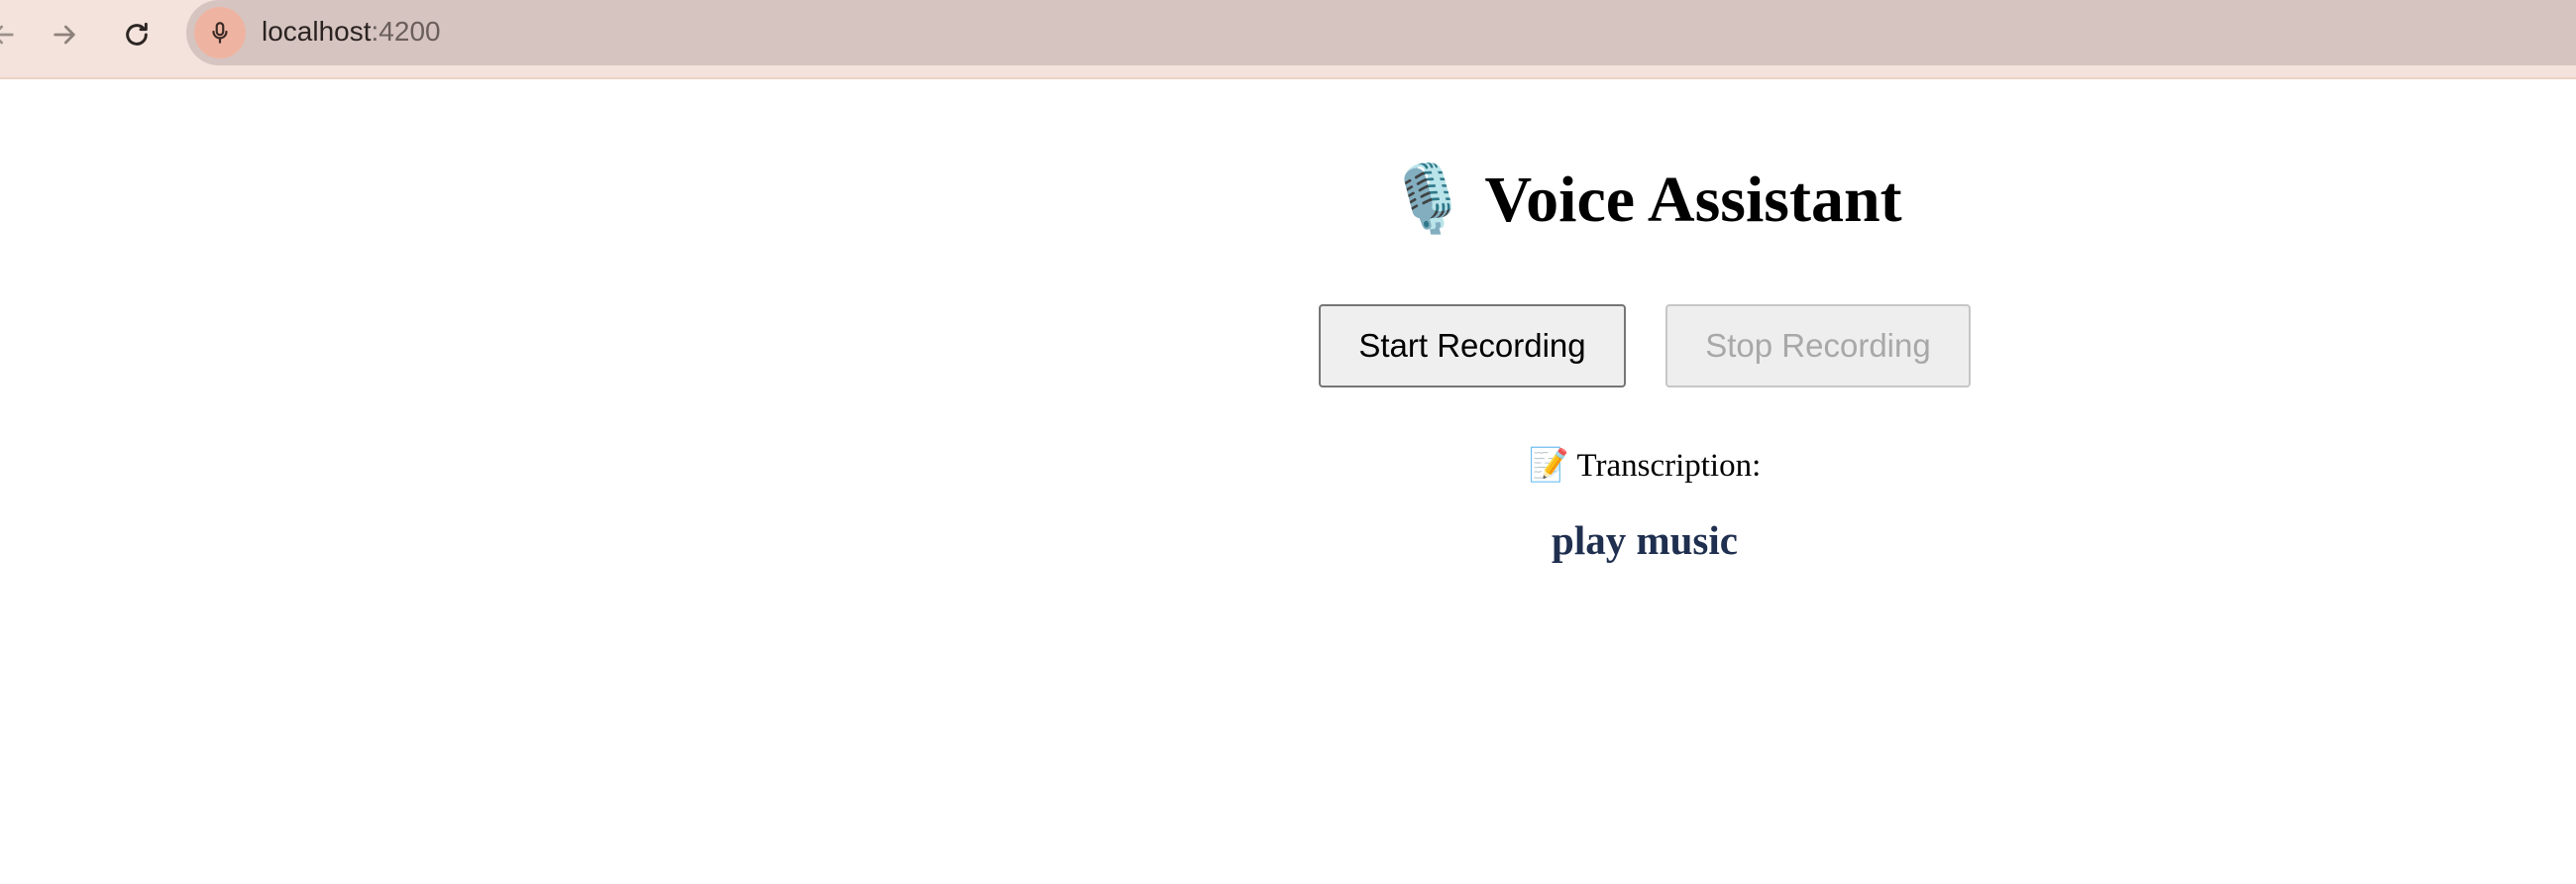  Describe the element at coordinates (1288, 466) in the screenshot. I see `transcription-label: 📝 Transcription:` at that location.